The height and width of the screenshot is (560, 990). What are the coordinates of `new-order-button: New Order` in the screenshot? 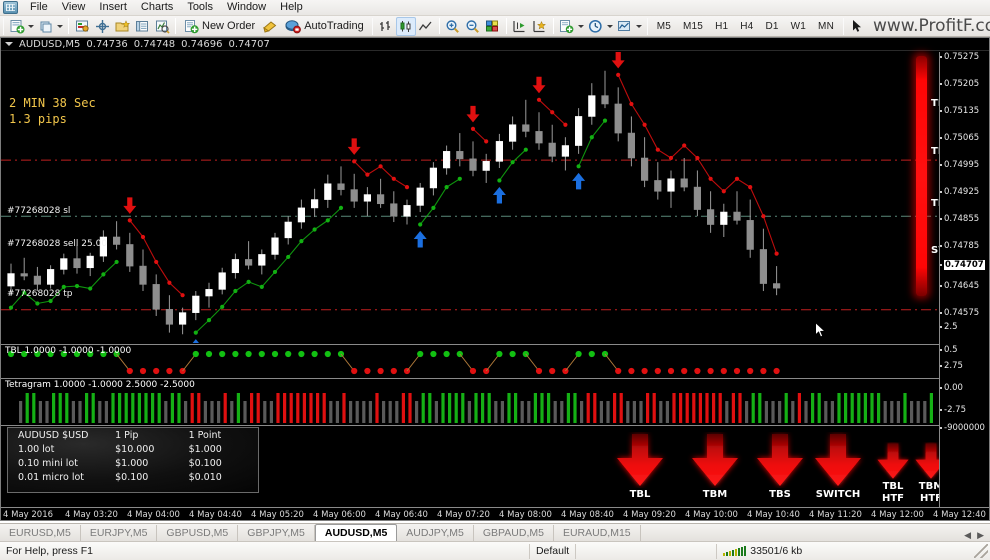 It's located at (219, 26).